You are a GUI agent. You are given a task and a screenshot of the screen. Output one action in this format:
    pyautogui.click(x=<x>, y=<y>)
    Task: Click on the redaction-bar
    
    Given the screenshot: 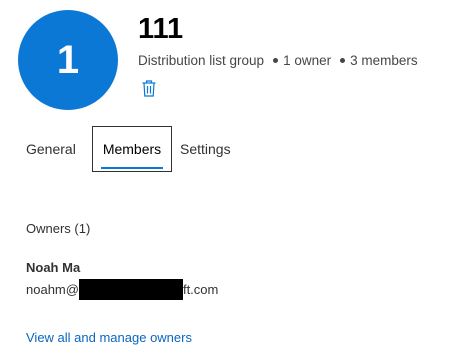 What is the action you would take?
    pyautogui.click(x=130, y=289)
    